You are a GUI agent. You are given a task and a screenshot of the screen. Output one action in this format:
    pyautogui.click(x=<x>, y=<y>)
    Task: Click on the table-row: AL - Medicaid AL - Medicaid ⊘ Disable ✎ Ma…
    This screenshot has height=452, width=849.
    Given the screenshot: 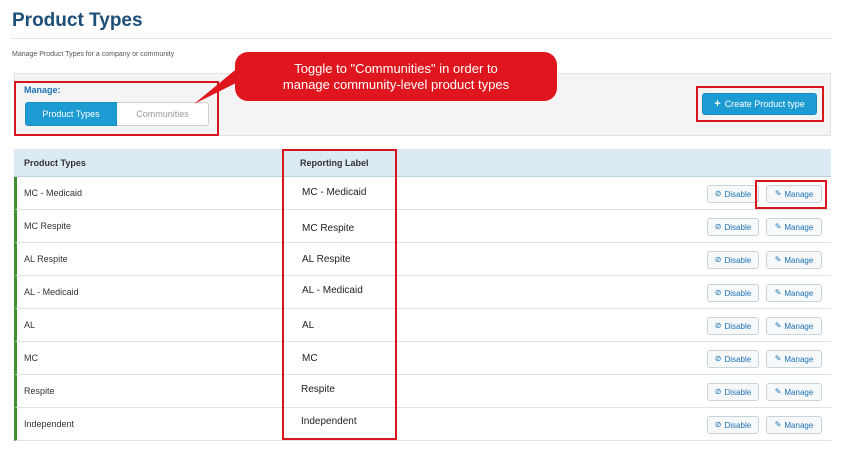 What is the action you would take?
    pyautogui.click(x=422, y=292)
    